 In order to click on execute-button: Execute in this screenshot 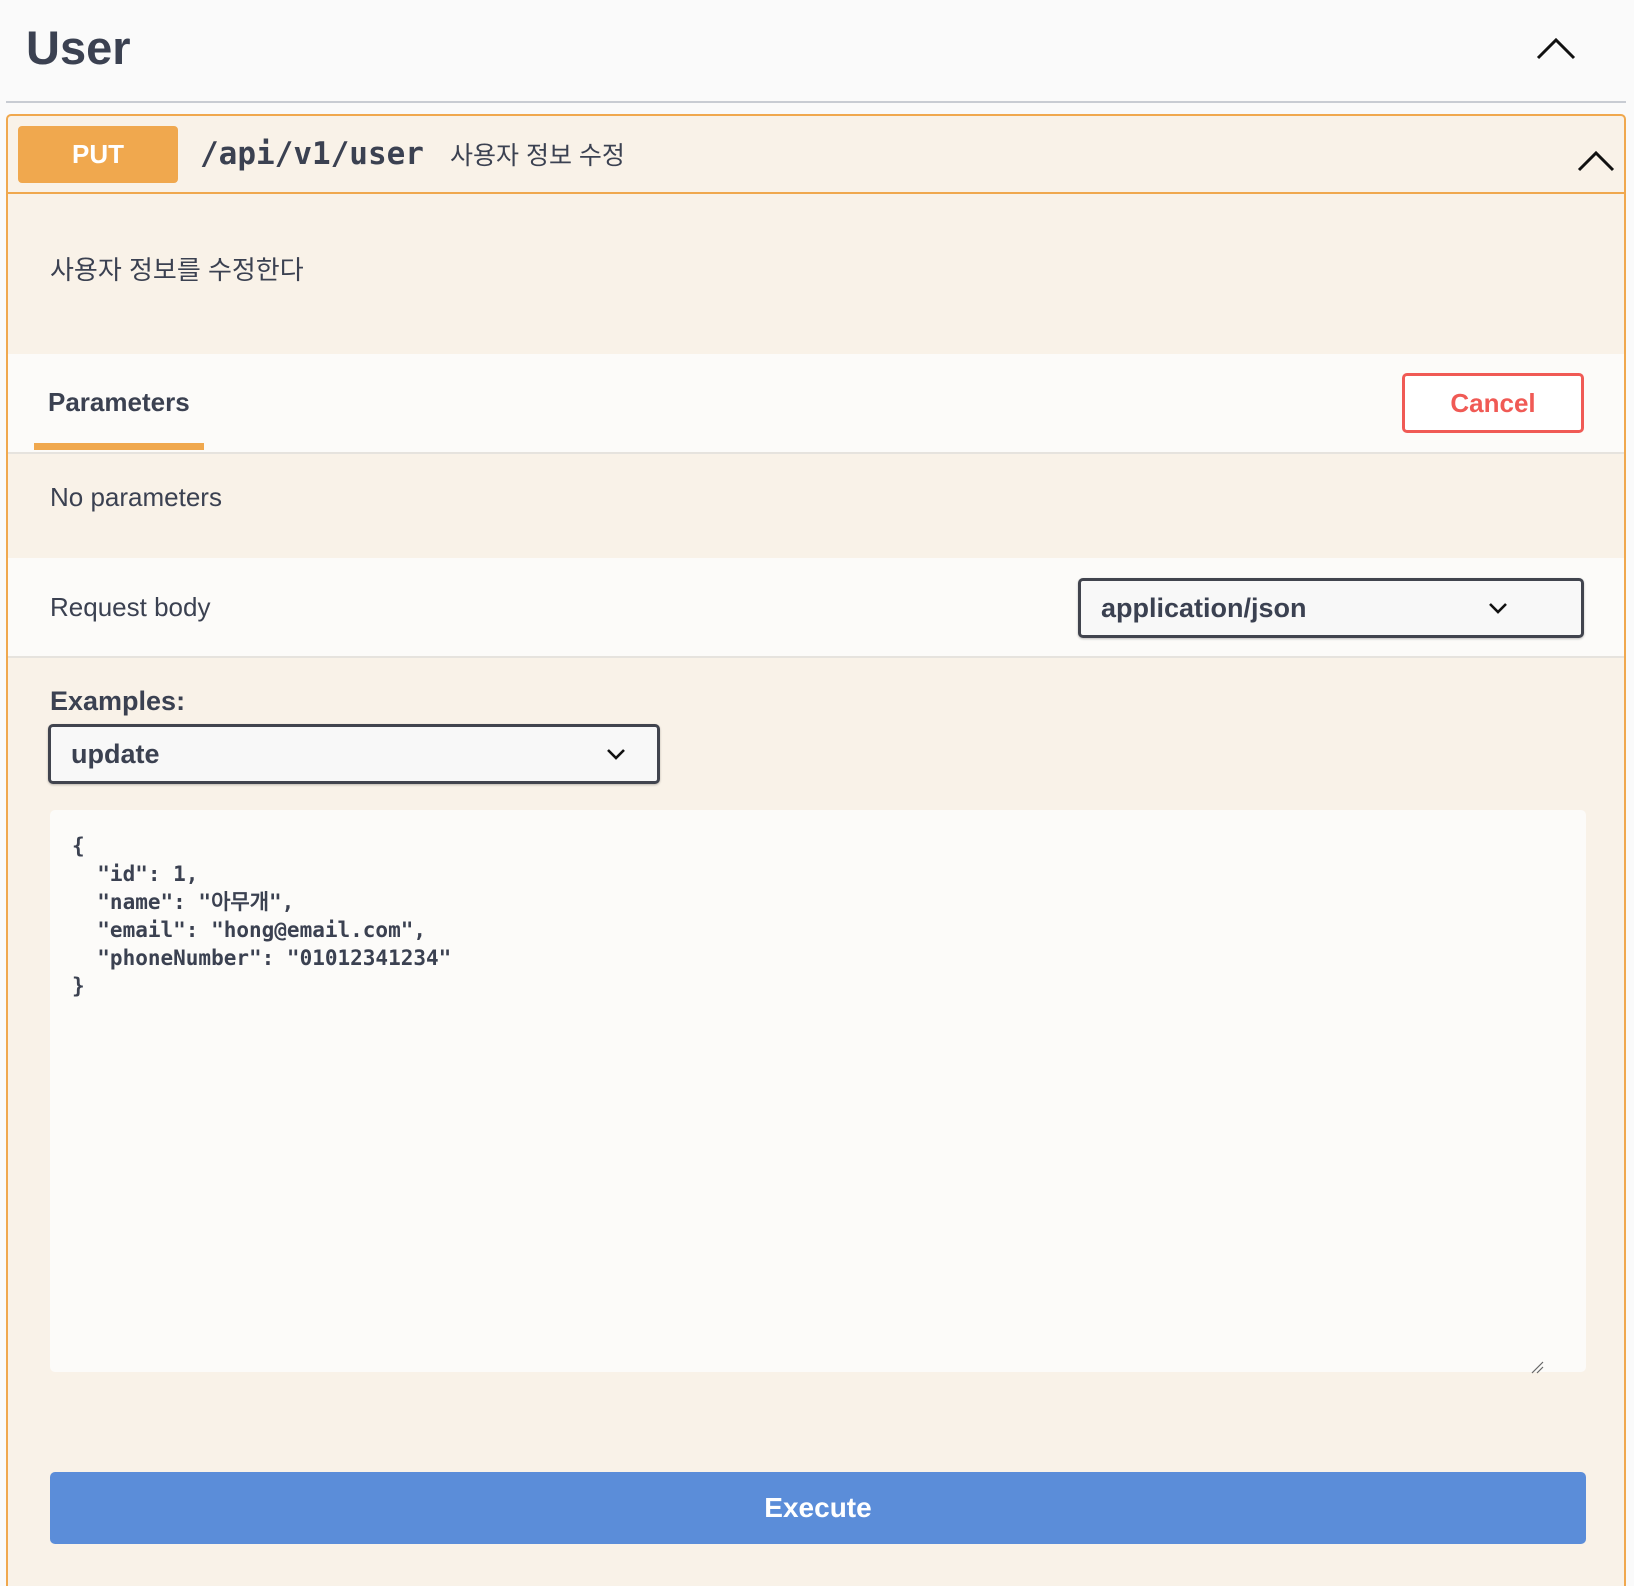, I will do `click(818, 1508)`.